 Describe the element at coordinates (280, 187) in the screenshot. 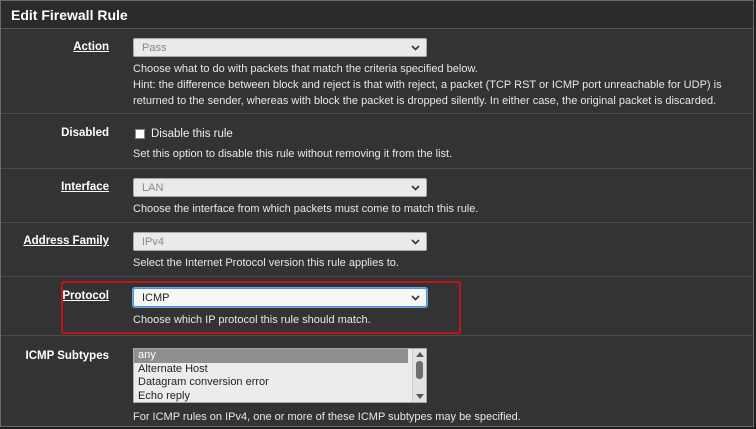

I see `interface-select: LAN` at that location.